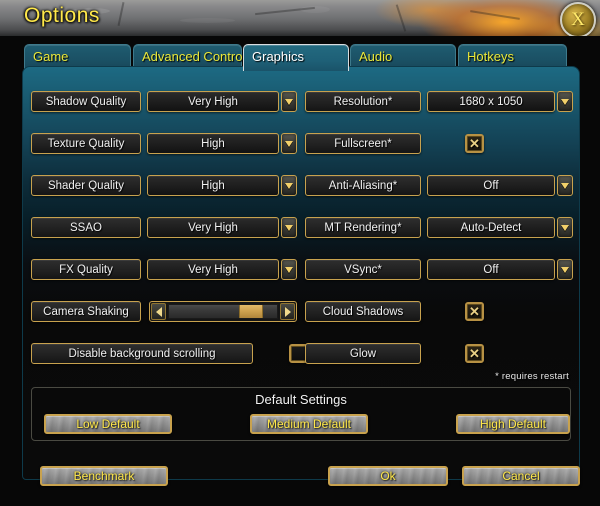  Describe the element at coordinates (363, 227) in the screenshot. I see `setting-label: MT Rendering*` at that location.